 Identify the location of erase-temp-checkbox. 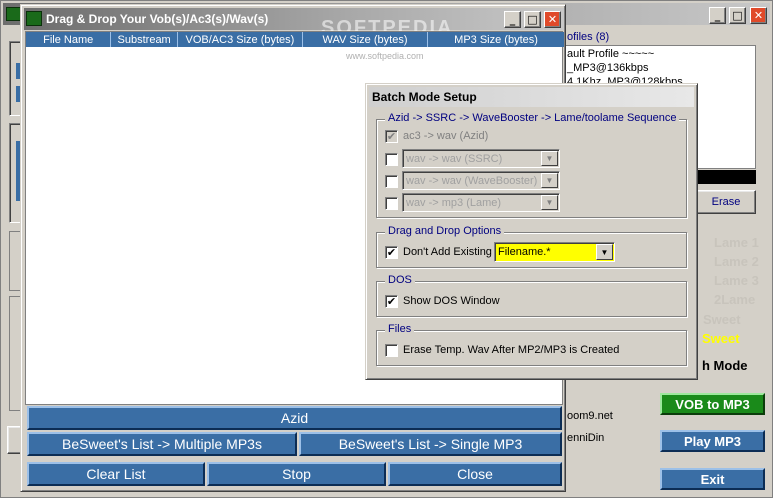
(391, 350).